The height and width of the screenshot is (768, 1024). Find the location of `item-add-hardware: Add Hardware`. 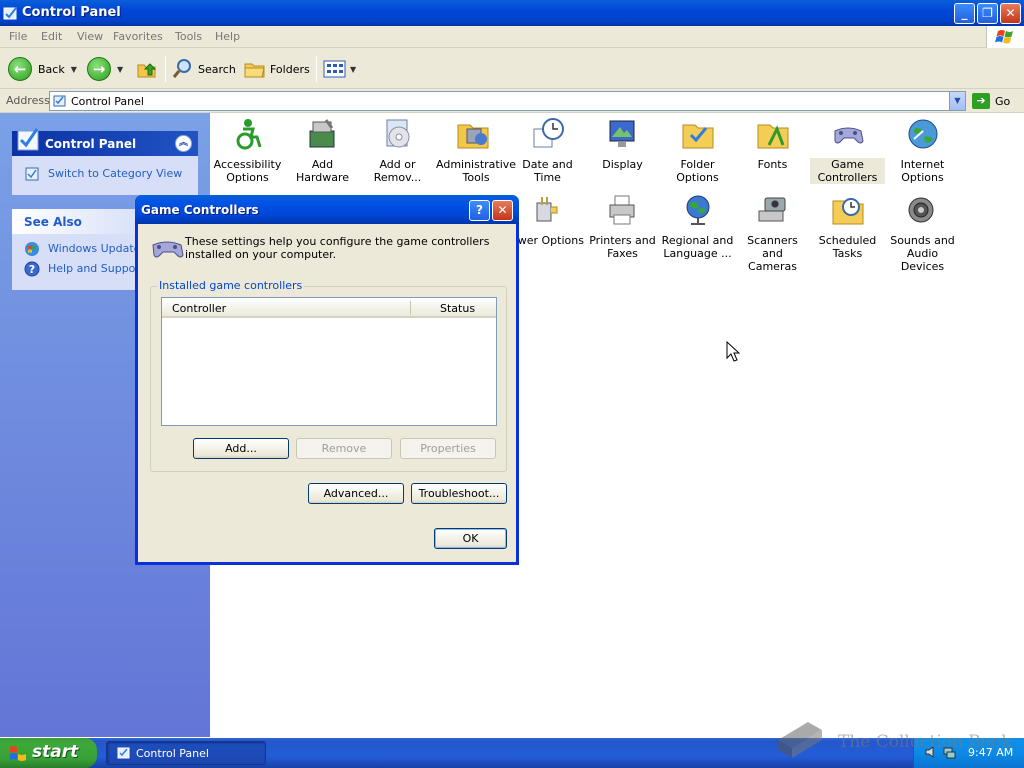

item-add-hardware: Add Hardware is located at coordinates (322, 150).